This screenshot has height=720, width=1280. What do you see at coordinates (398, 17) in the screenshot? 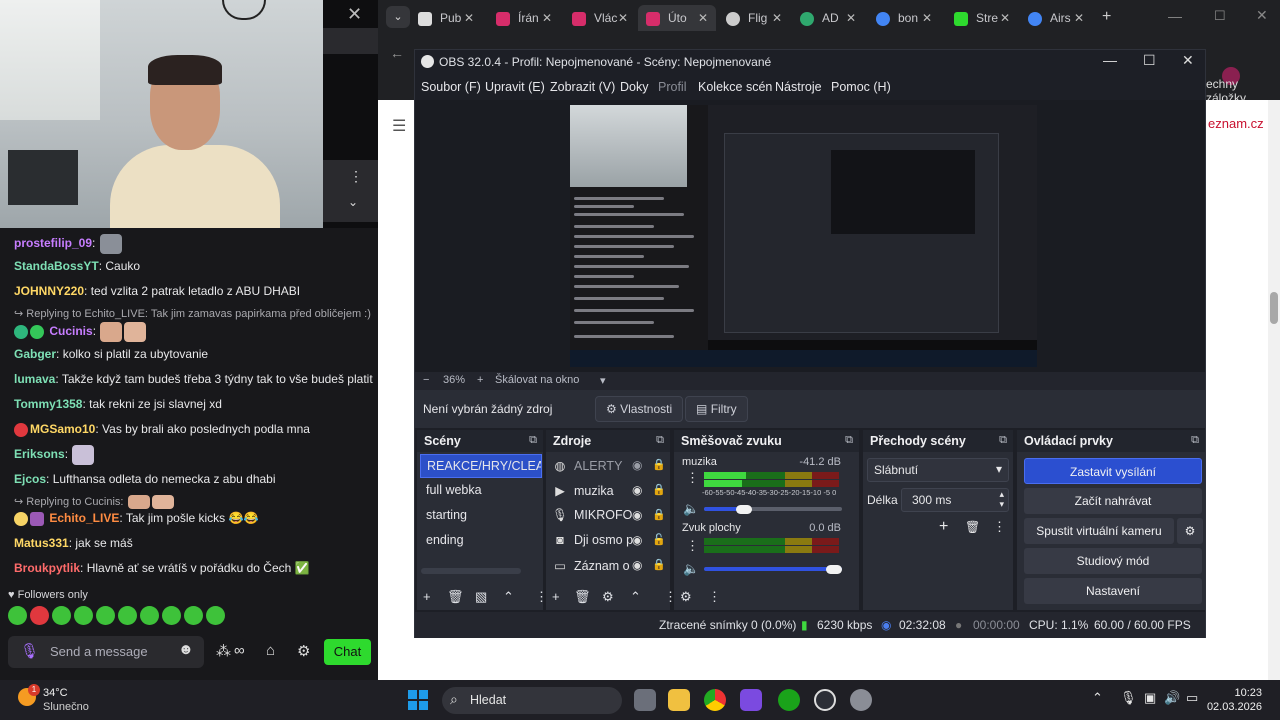
I see `tab-list-chevron-icon: ⌄` at bounding box center [398, 17].